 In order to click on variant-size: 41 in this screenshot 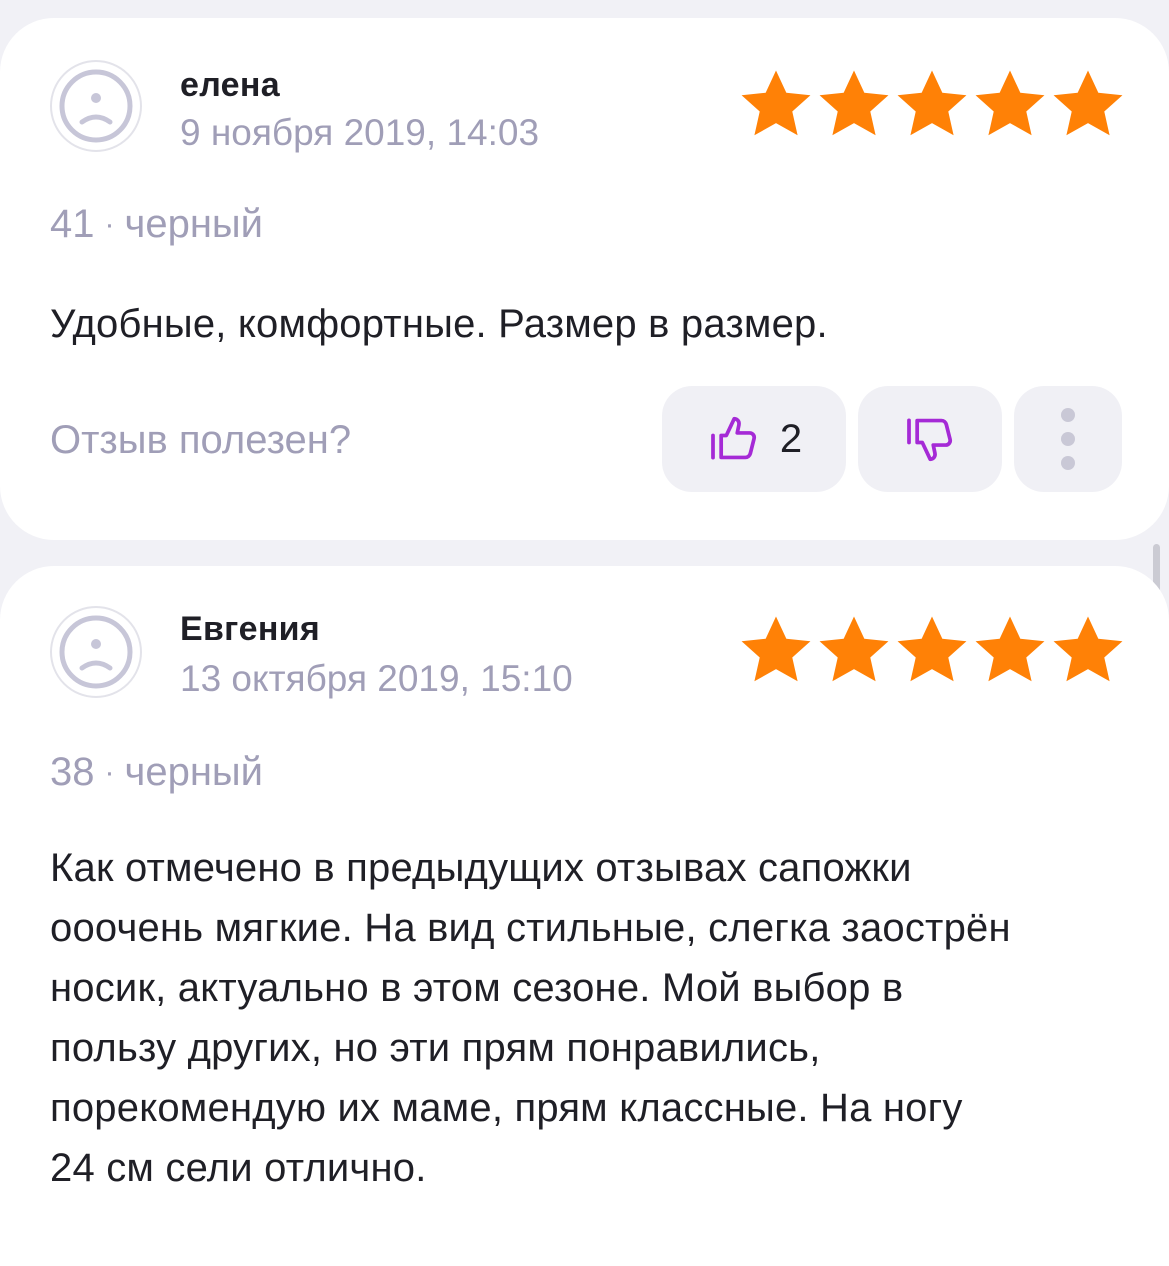, I will do `click(72, 224)`.